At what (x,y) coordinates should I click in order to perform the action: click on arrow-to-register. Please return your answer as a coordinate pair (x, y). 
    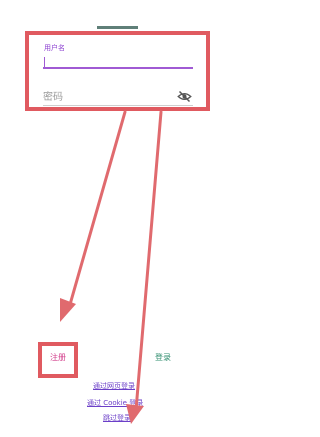
    Looking at the image, I should click on (97, 210).